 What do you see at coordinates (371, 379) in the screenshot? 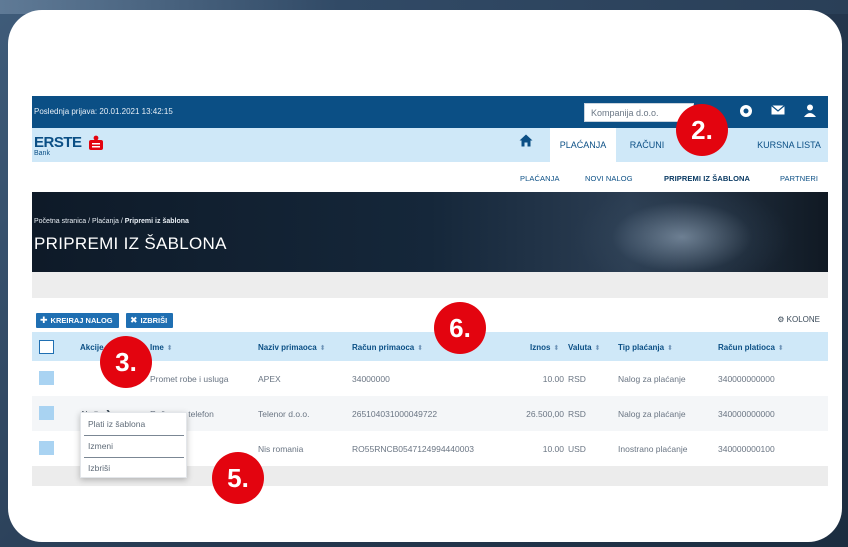
I see `cell-racun-primaoca: 34000000` at bounding box center [371, 379].